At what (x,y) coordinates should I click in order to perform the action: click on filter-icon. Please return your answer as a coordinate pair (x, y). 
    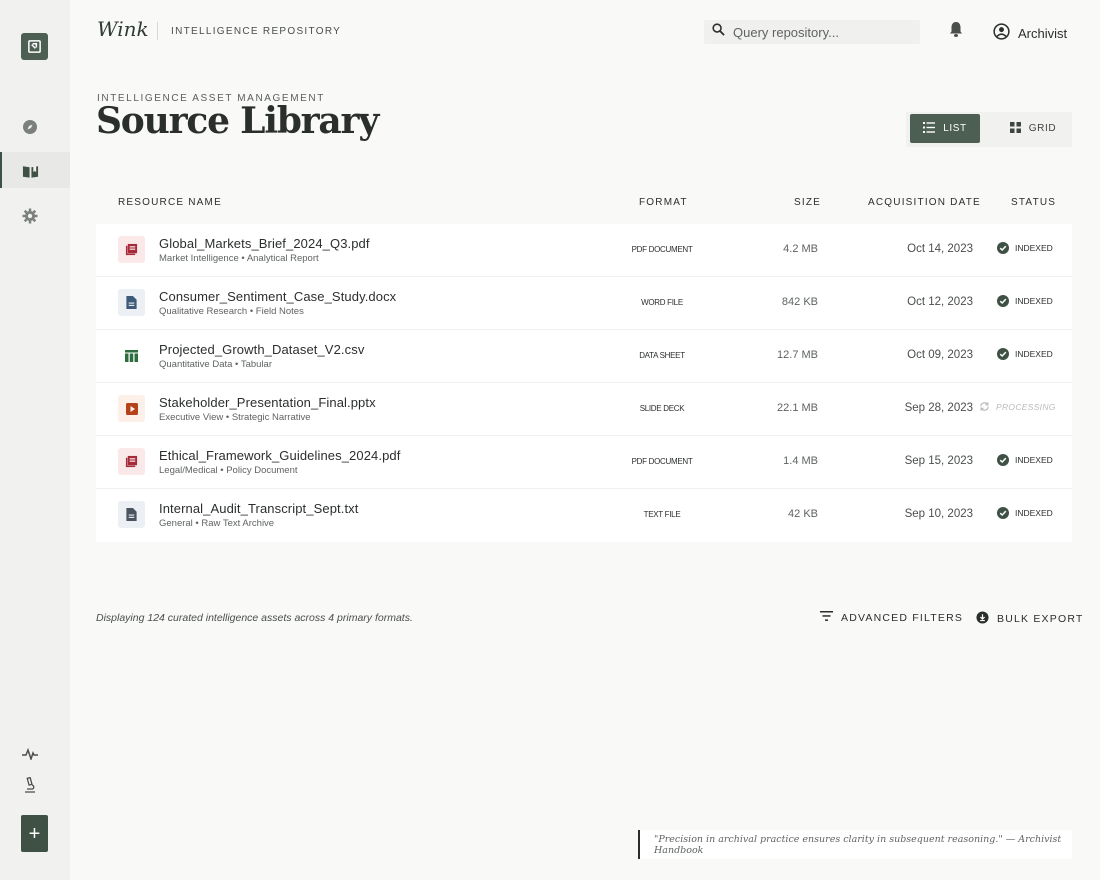
    Looking at the image, I should click on (826, 617).